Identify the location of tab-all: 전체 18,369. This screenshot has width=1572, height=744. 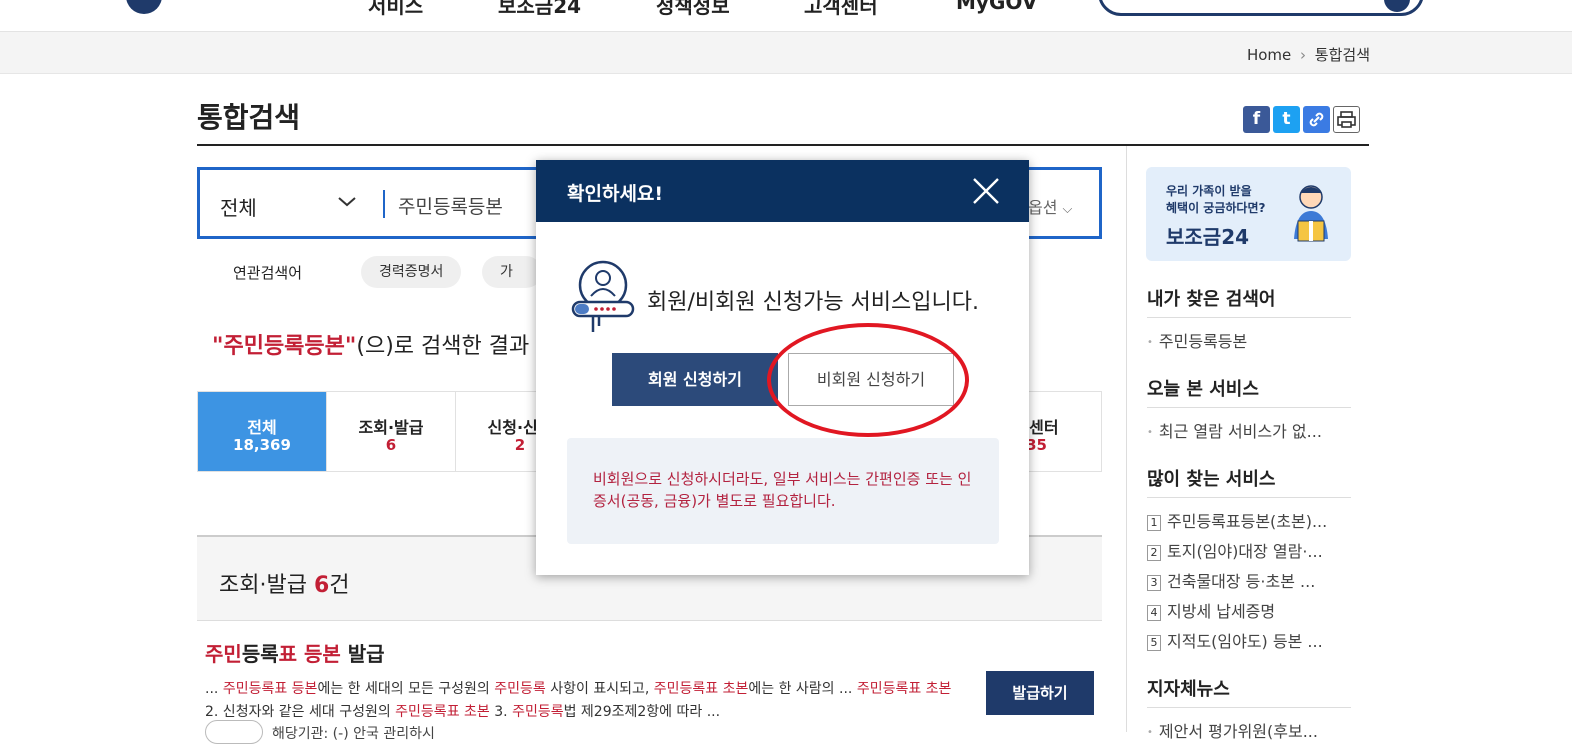
(262, 431).